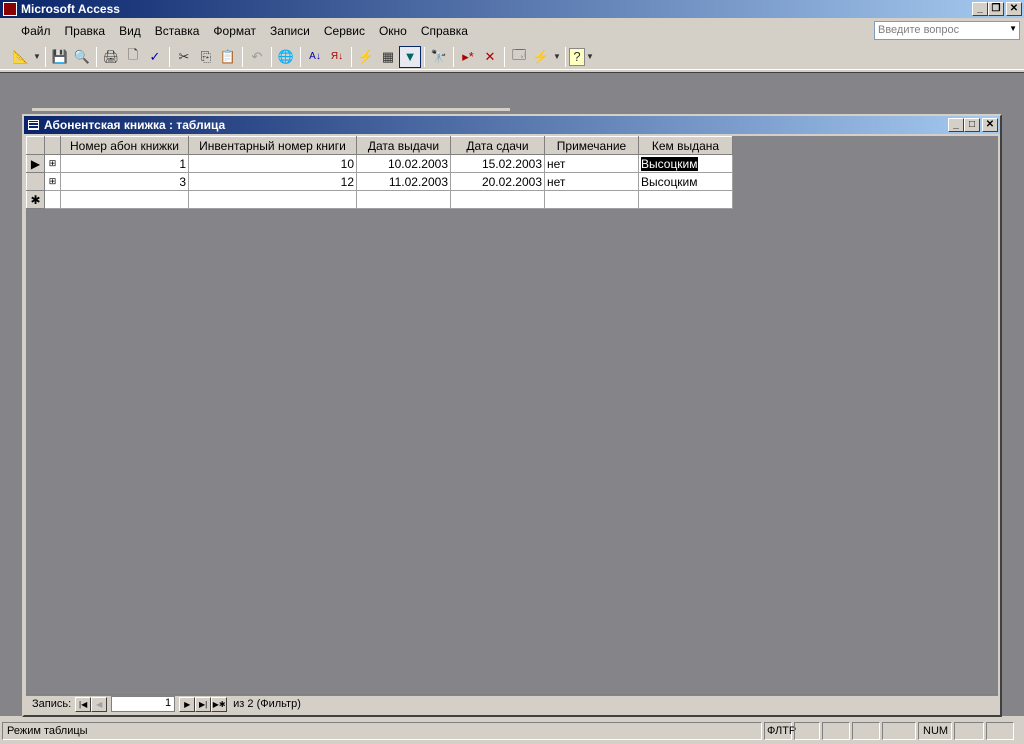  I want to click on status-bar: Режим таблицы ФЛТР NUM, so click(512, 731).